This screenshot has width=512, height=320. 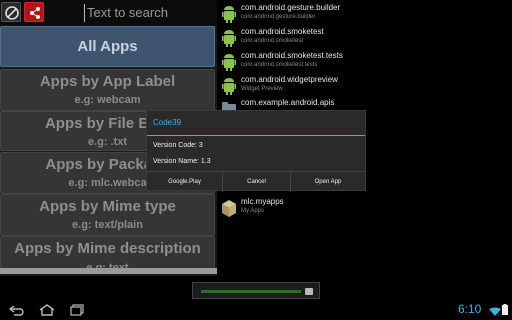 I want to click on category-example: e.g: webcam, so click(x=107, y=100).